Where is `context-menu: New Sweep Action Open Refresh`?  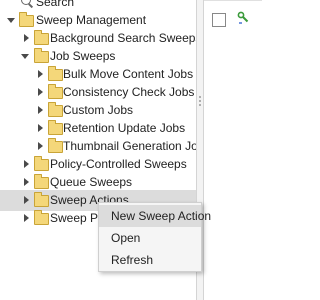 context-menu: New Sweep Action Open Refresh is located at coordinates (154, 237).